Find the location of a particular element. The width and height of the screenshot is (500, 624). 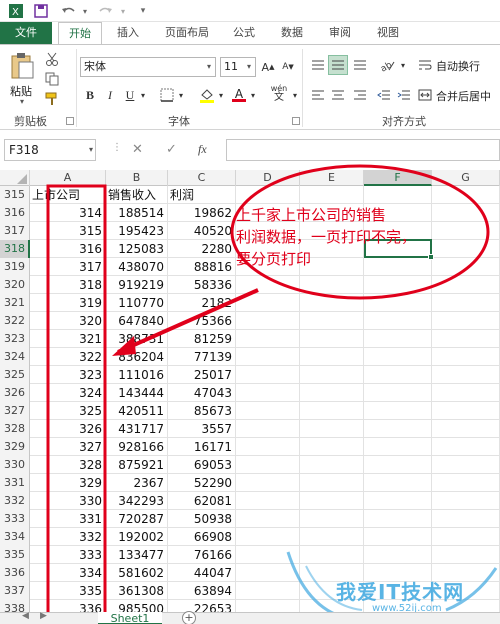

cell-c: 3557 is located at coordinates (202, 429).